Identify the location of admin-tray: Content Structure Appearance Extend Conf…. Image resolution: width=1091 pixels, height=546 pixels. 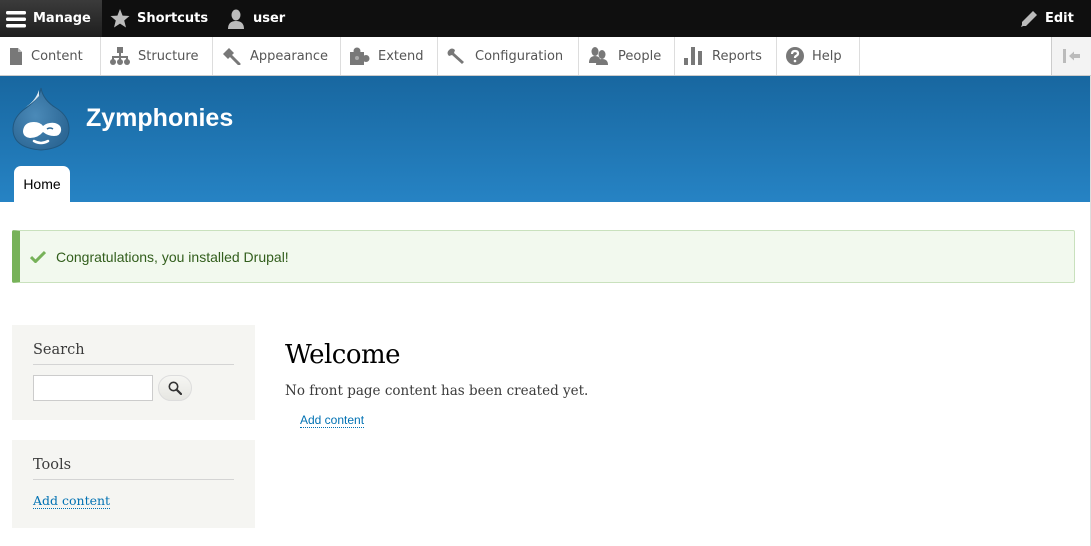
(545, 56).